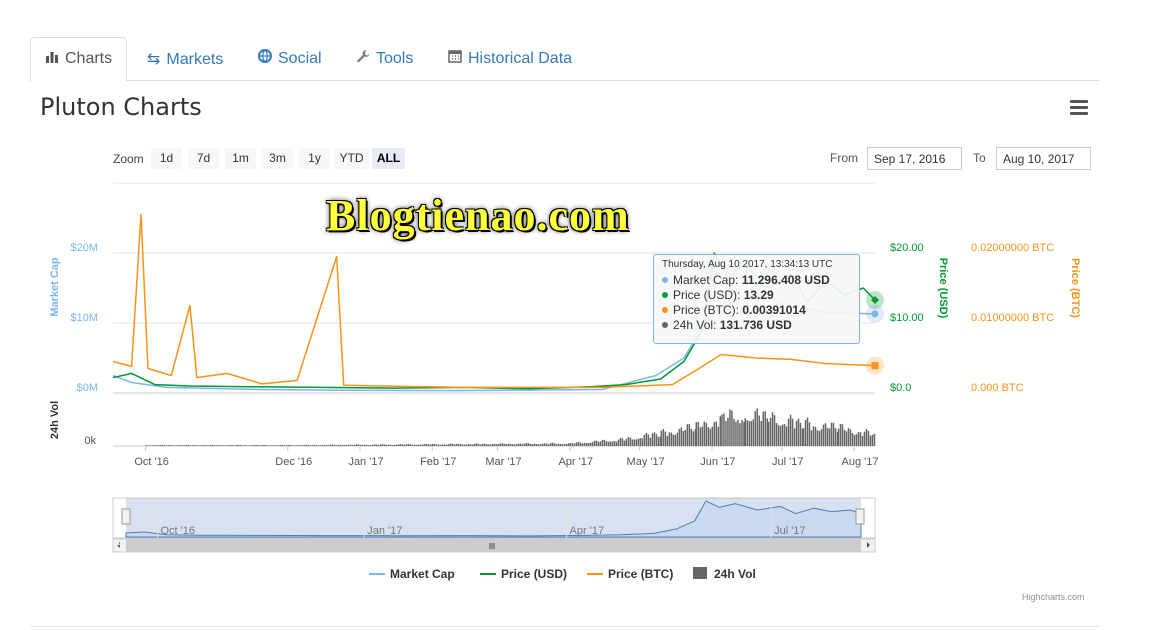 This screenshot has height=630, width=1153. I want to click on navigator-handle-right, so click(860, 516).